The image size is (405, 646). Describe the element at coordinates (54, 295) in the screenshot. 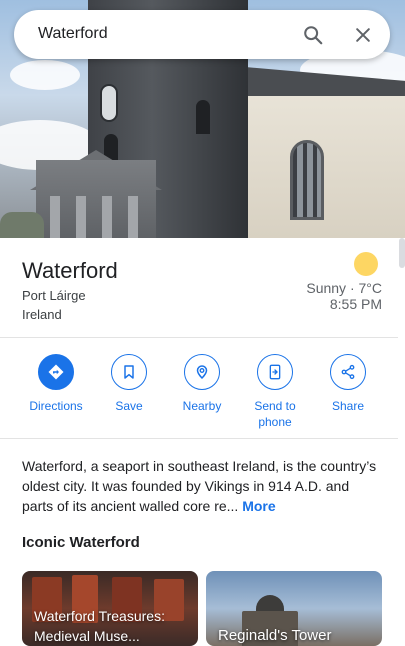

I see `place-subtitle-local: Port Láirge` at that location.